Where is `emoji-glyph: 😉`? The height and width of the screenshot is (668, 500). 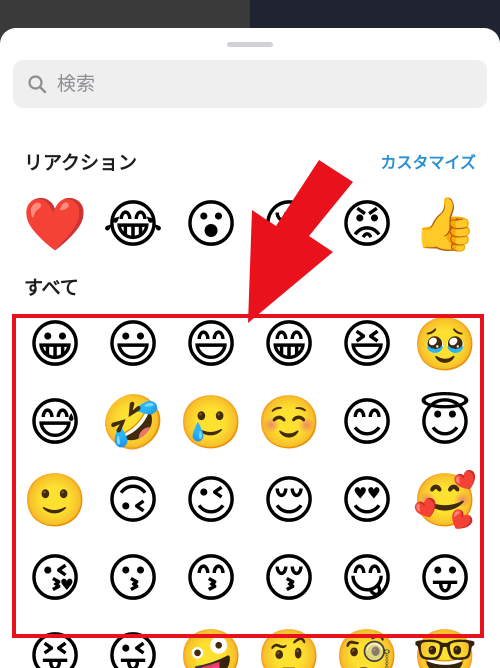 emoji-glyph: 😉 is located at coordinates (211, 501).